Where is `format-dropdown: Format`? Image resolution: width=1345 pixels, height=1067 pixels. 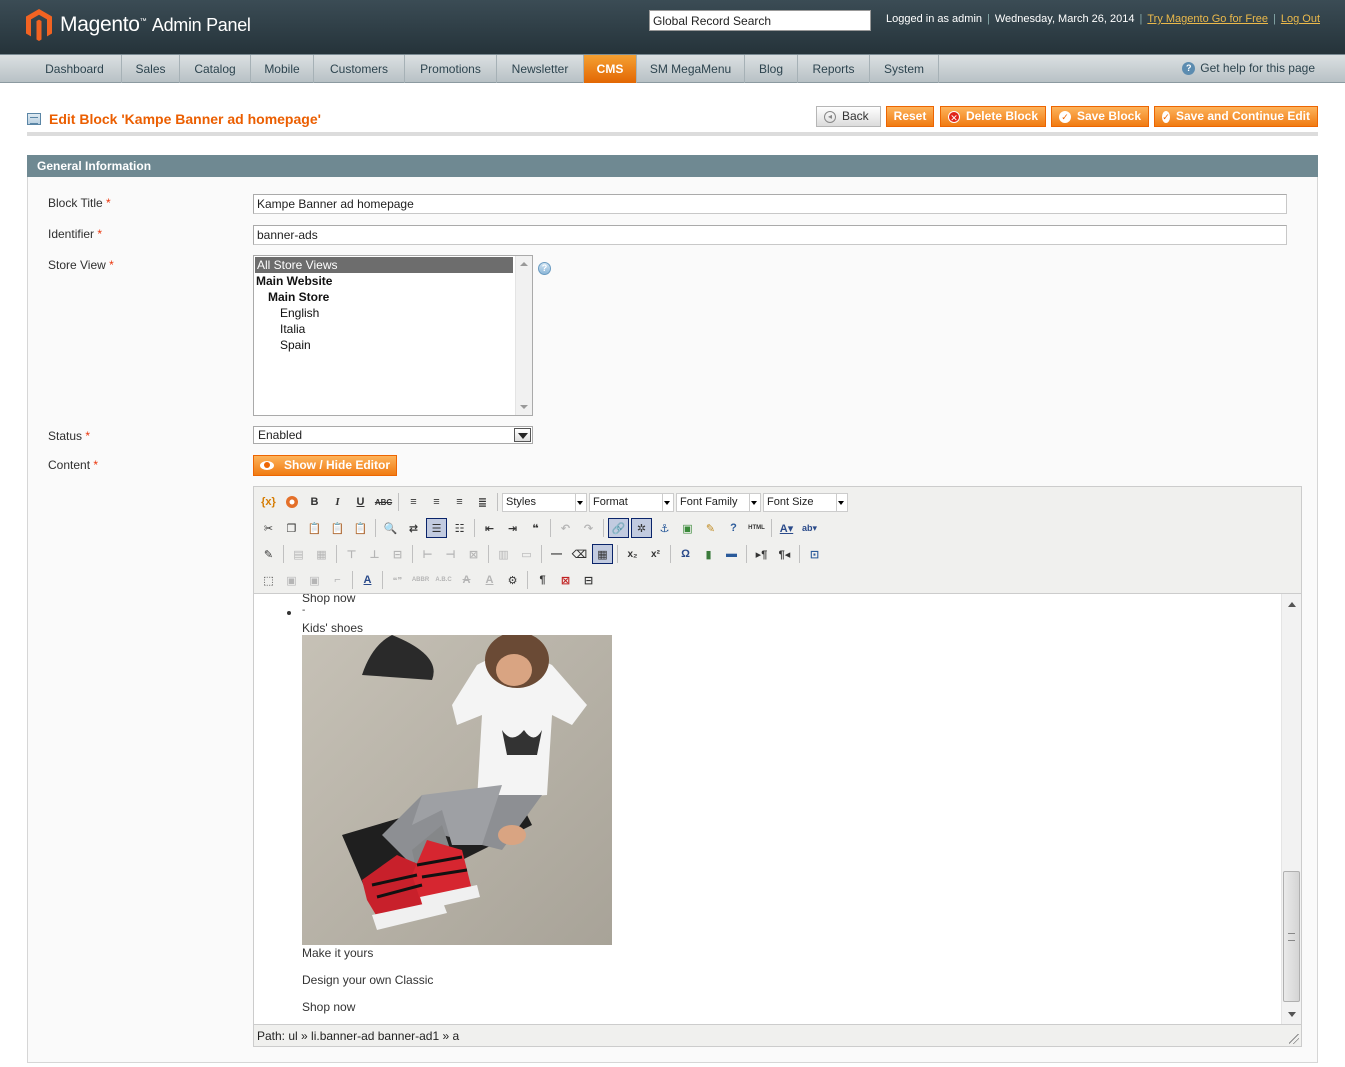 format-dropdown: Format is located at coordinates (631, 502).